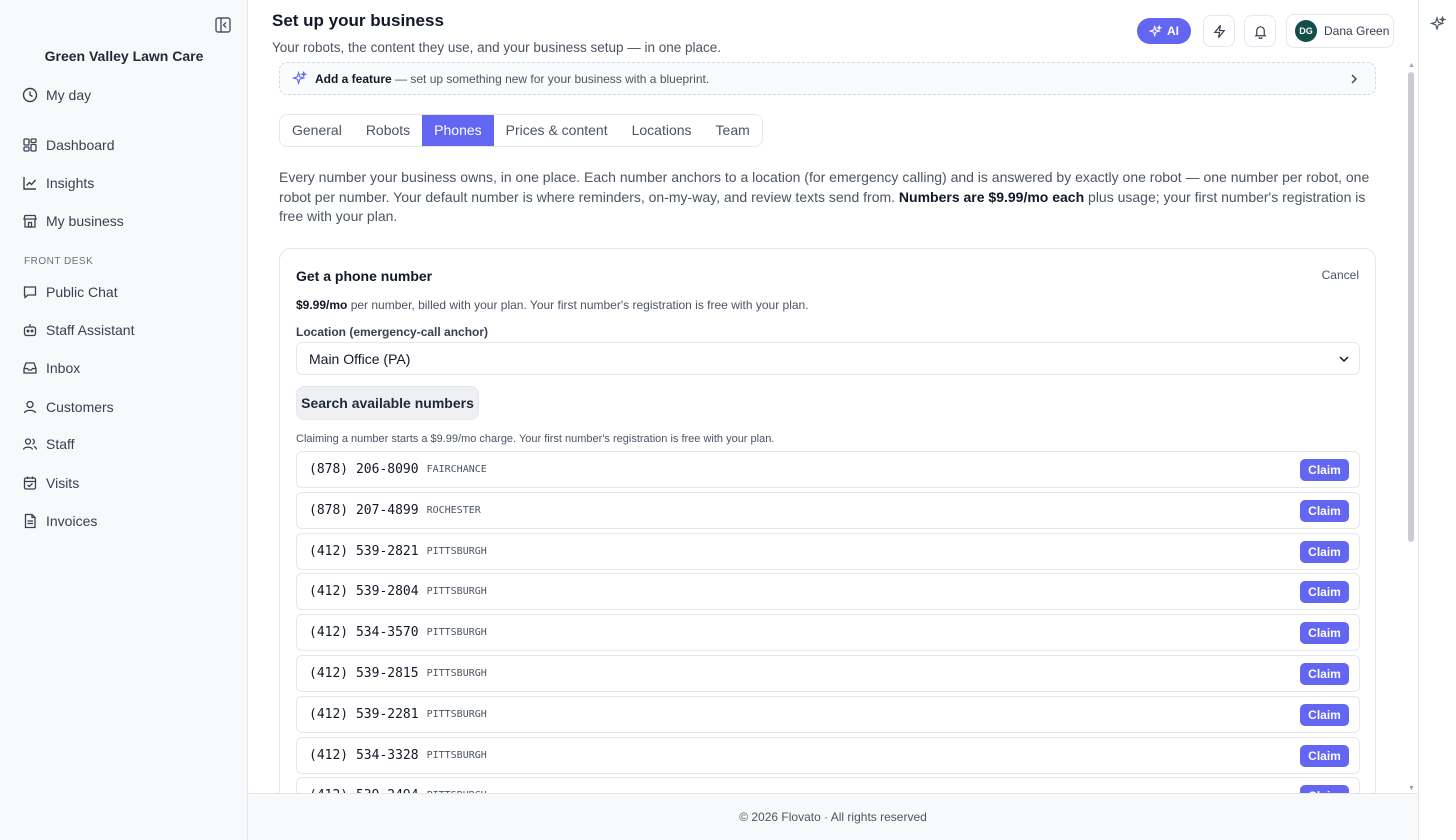  I want to click on sidebar-item-label: Dashboard, so click(80, 145).